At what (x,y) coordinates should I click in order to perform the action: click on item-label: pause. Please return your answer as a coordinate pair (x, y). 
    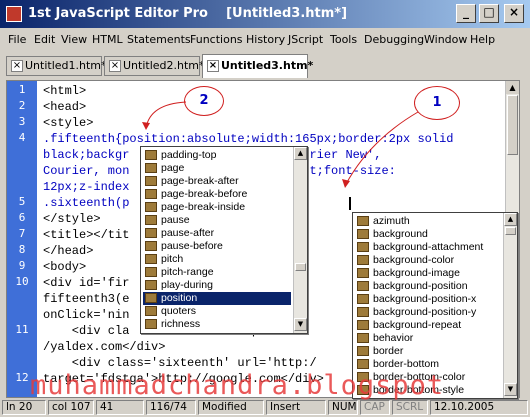
    Looking at the image, I should click on (175, 220).